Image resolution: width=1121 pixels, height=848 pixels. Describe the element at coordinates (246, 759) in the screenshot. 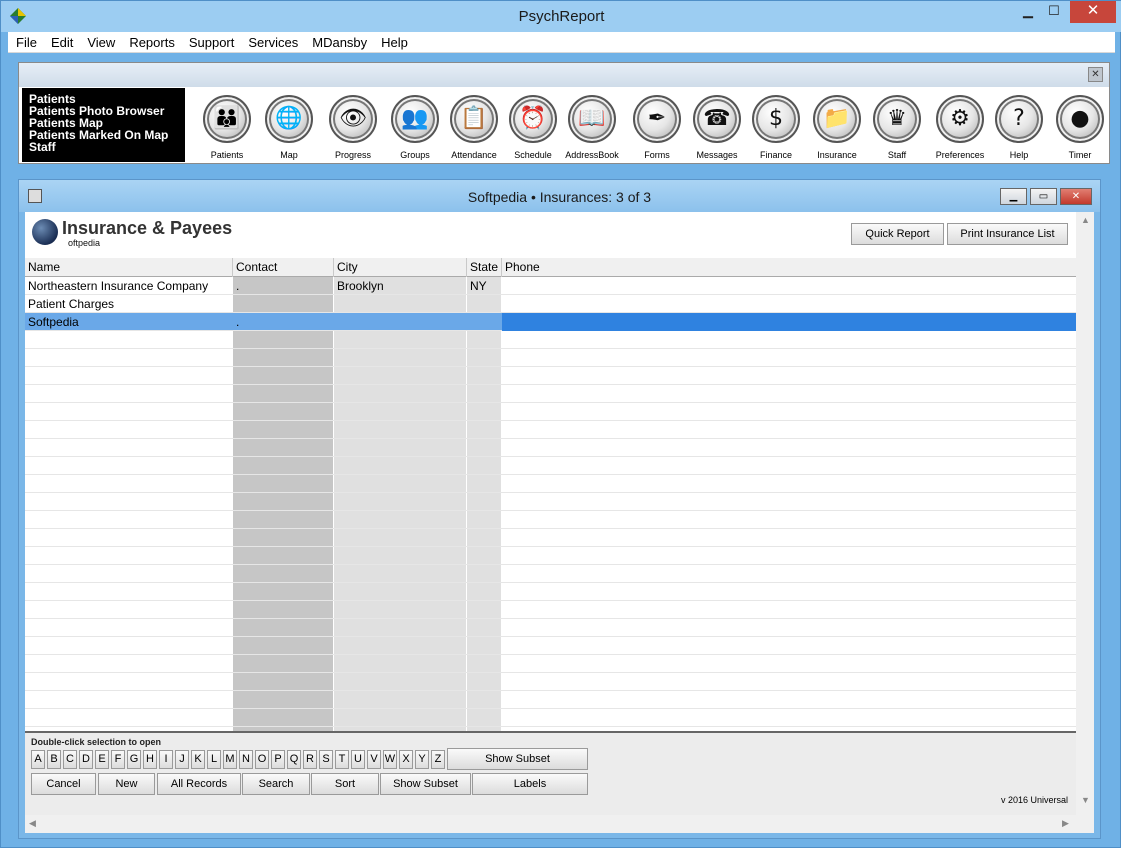

I see `letter-filter-n: N` at that location.